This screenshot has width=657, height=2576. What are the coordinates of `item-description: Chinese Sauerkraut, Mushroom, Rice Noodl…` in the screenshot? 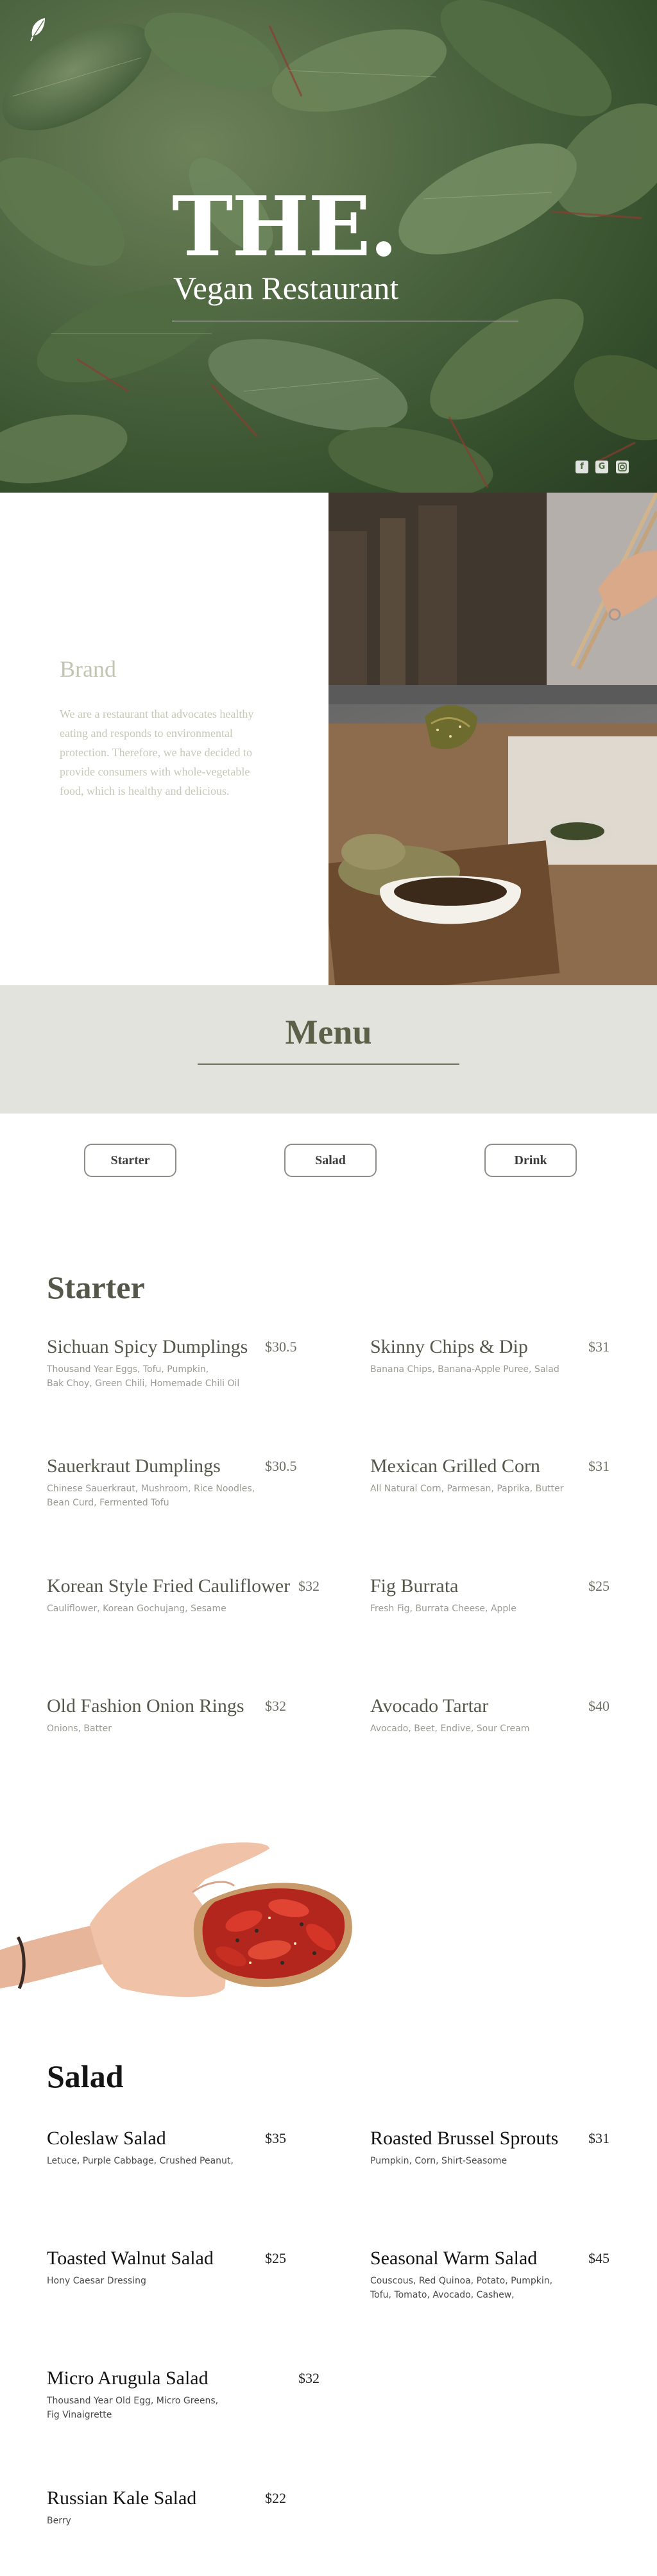 It's located at (151, 1496).